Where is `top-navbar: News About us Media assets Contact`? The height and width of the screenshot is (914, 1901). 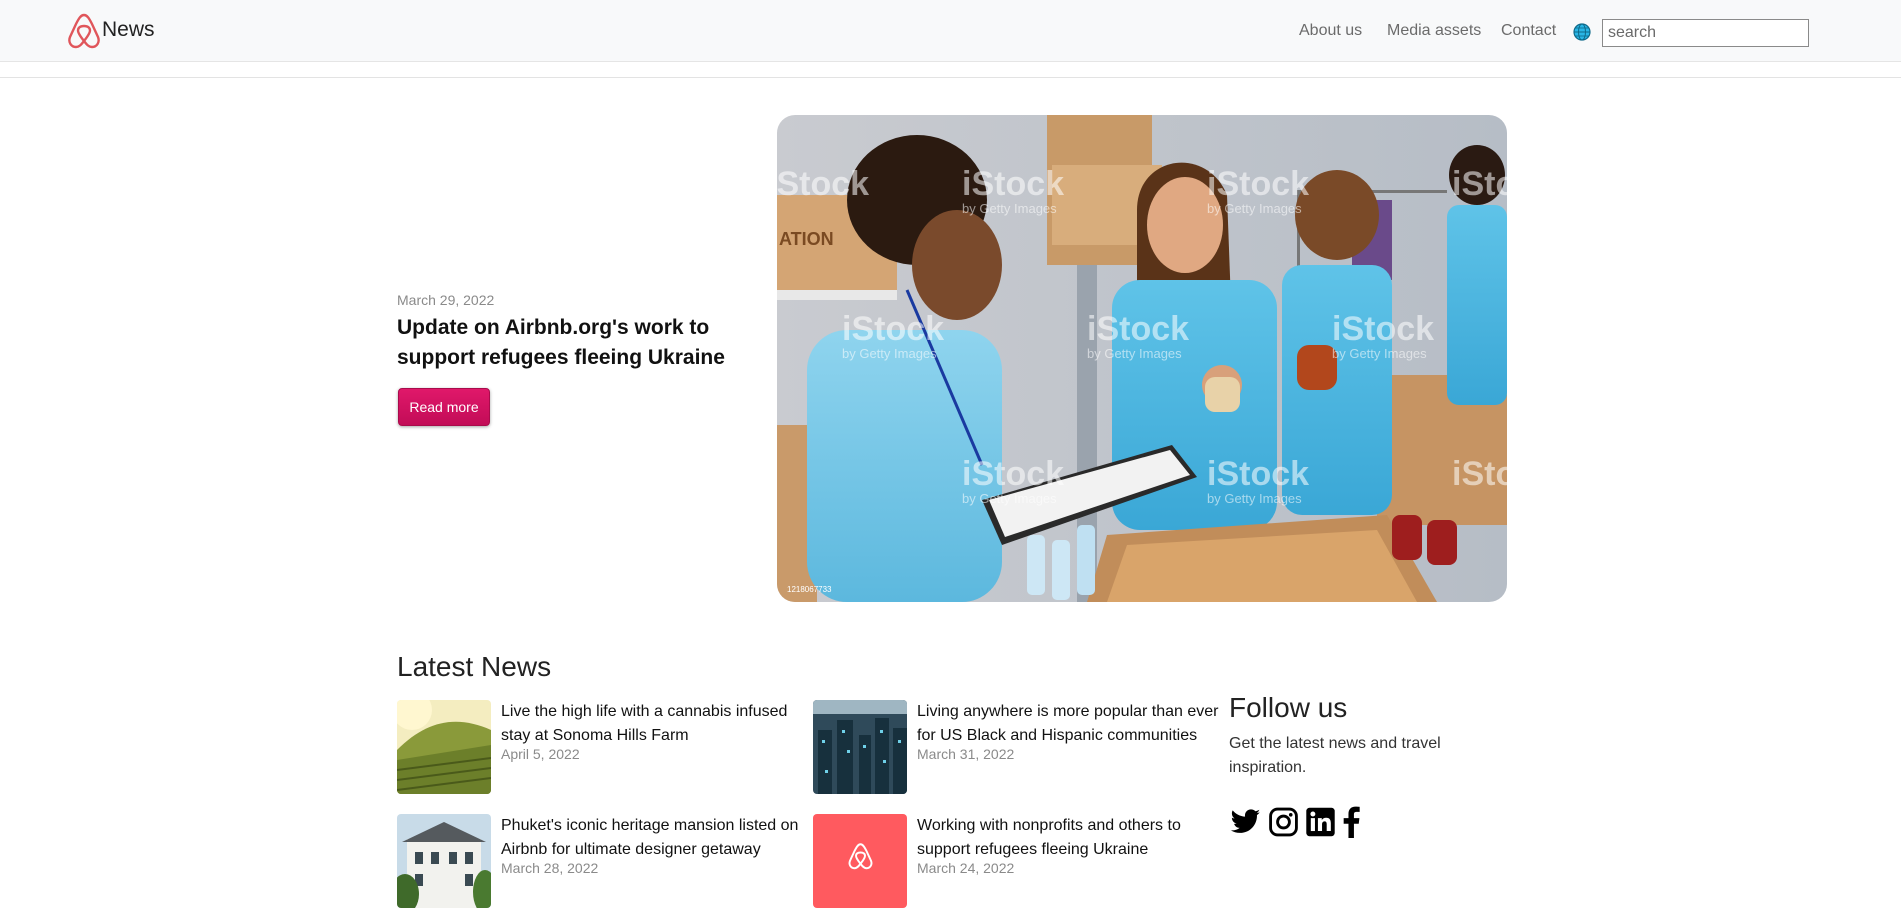 top-navbar: News About us Media assets Contact is located at coordinates (950, 31).